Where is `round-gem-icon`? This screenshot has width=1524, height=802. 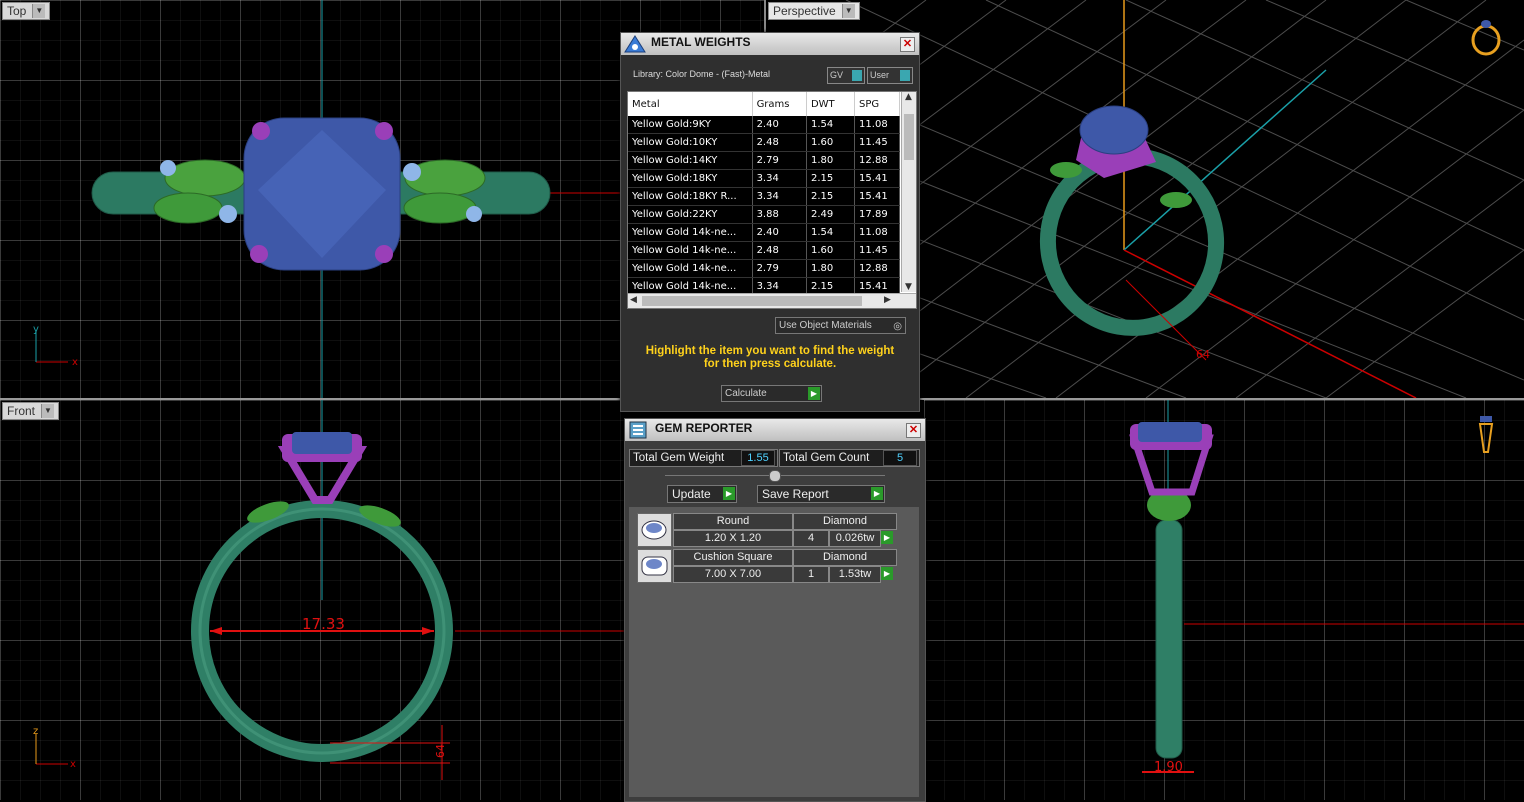
round-gem-icon is located at coordinates (654, 530).